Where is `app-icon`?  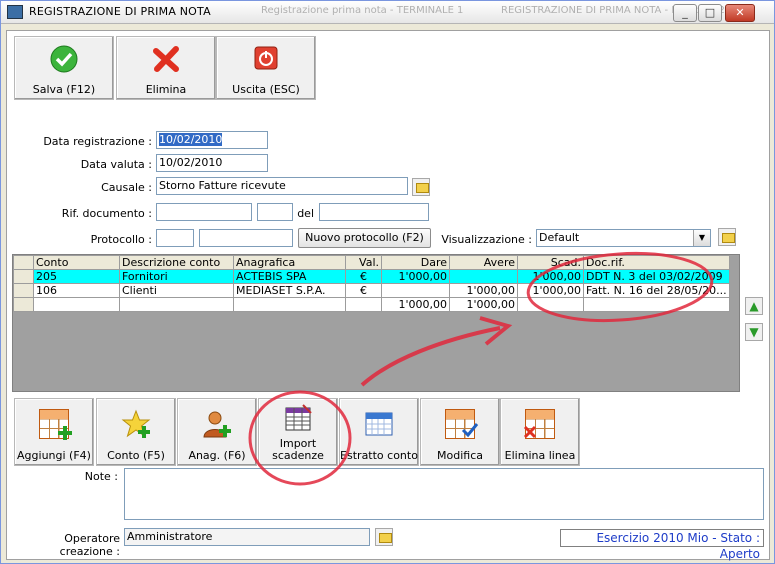 app-icon is located at coordinates (15, 12).